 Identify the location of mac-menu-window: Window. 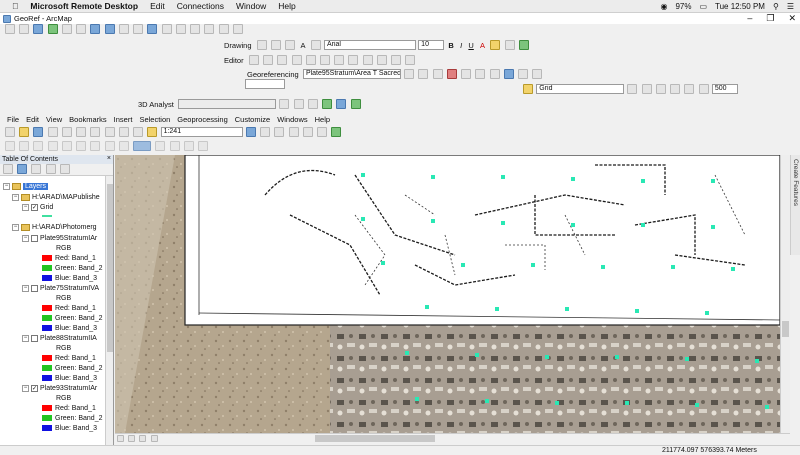
(251, 6).